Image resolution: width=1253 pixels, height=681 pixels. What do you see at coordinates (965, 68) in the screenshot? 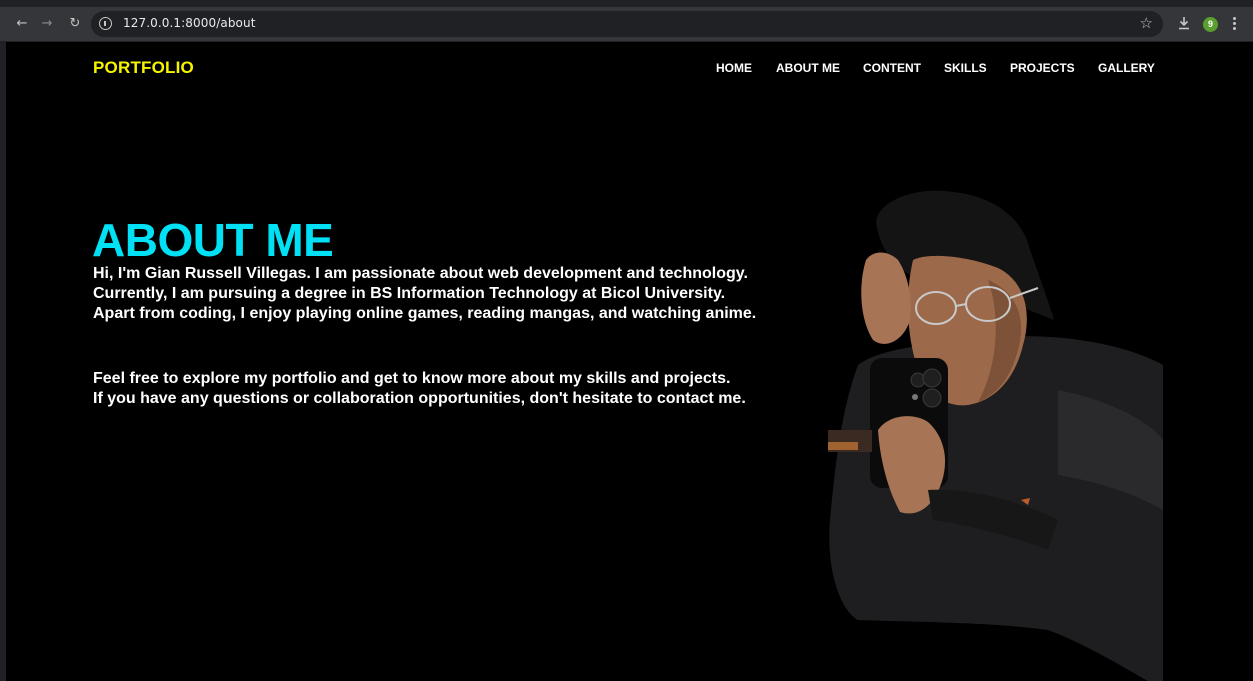
I see `nav-link-skills: SKILLS` at bounding box center [965, 68].